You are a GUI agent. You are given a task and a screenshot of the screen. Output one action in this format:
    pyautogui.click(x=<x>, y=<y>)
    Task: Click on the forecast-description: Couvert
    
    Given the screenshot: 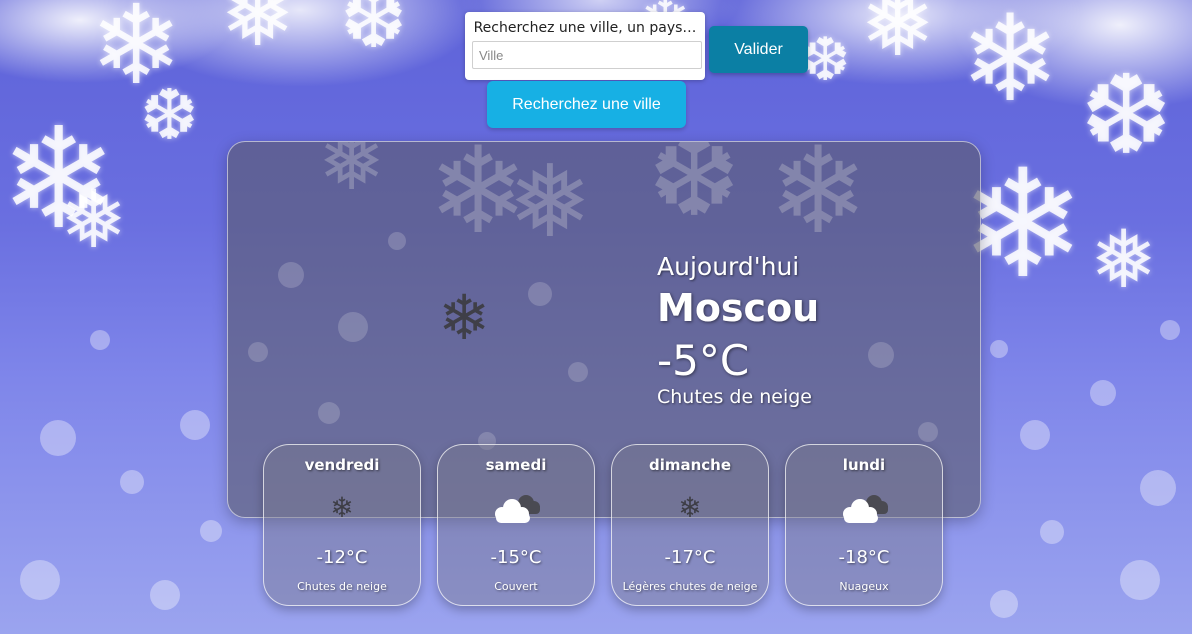 What is the action you would take?
    pyautogui.click(x=516, y=586)
    